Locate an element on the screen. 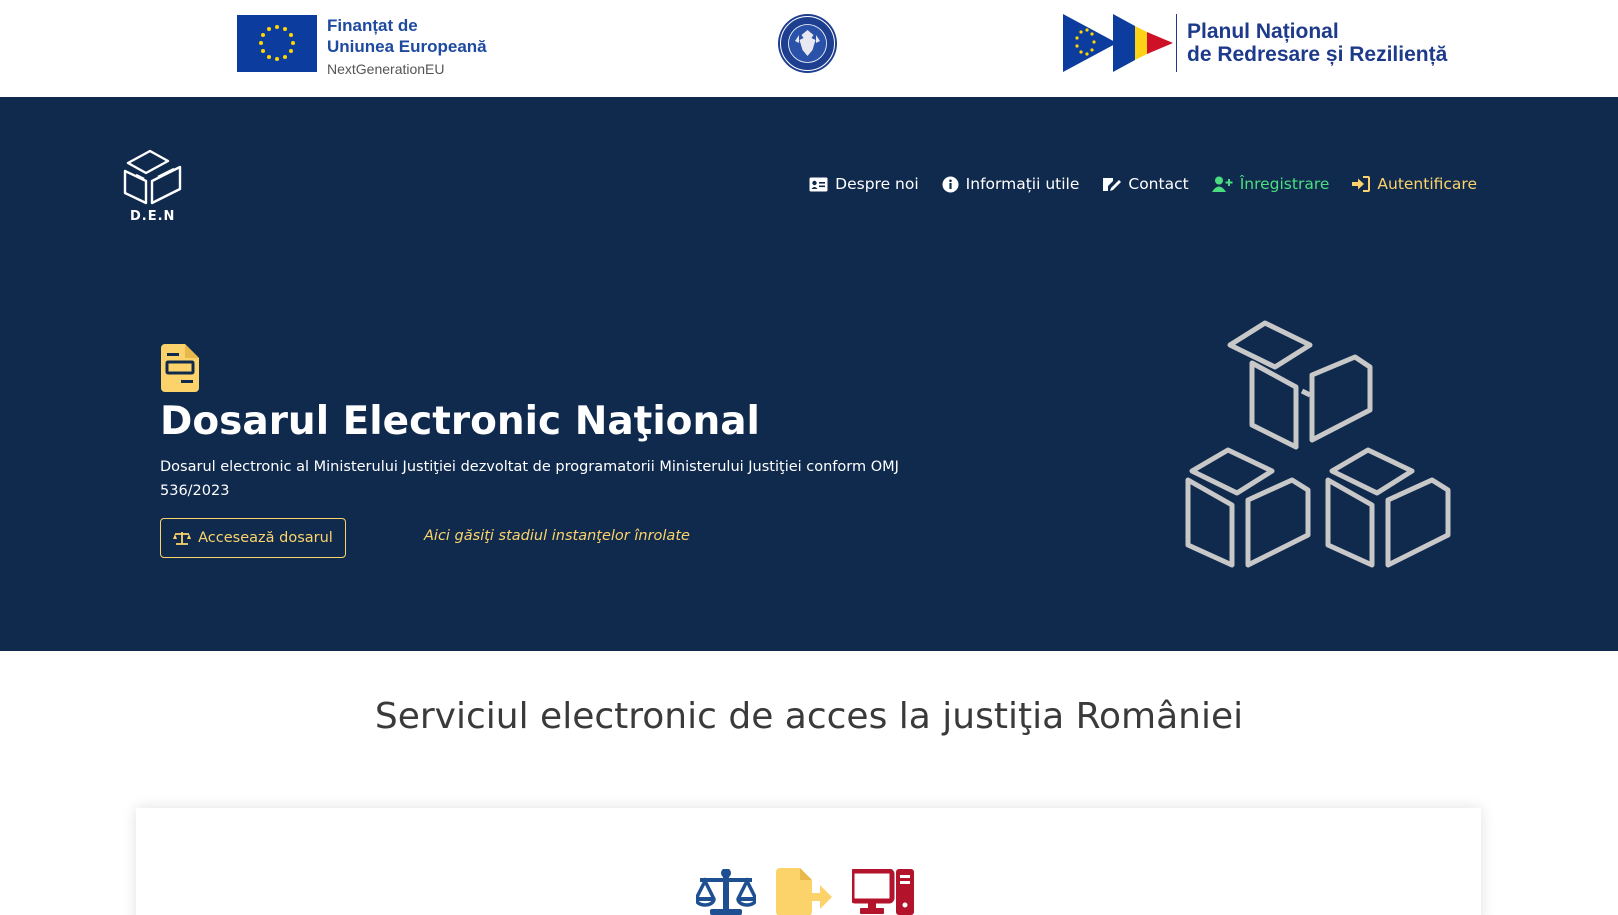  nav-contact-label: Contact is located at coordinates (1158, 184).